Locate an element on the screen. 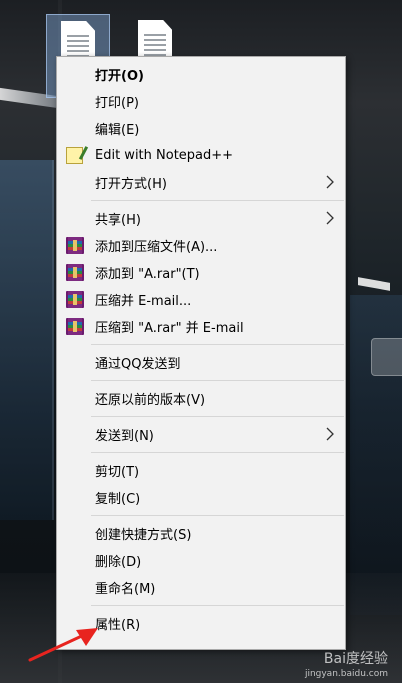  edge-handle is located at coordinates (386, 357).